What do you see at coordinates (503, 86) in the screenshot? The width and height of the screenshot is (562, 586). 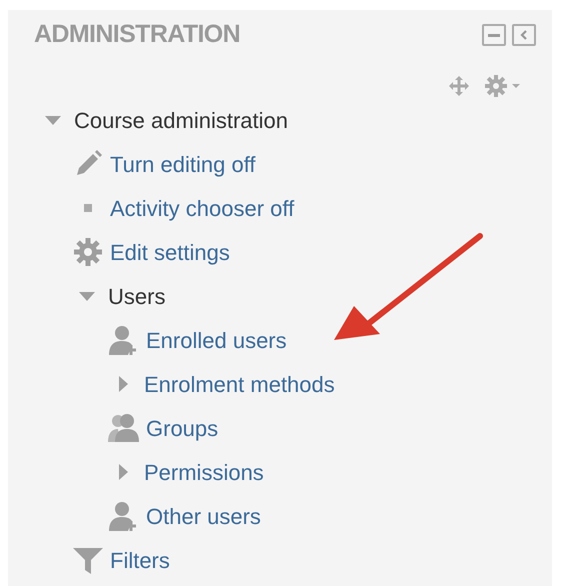 I see `settings-menu-icon` at bounding box center [503, 86].